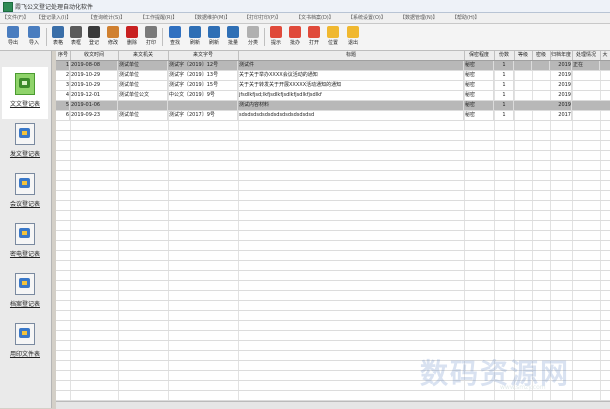 The width and height of the screenshot is (610, 409). What do you see at coordinates (561, 55) in the screenshot?
I see `col-header-year: 归档年度` at bounding box center [561, 55].